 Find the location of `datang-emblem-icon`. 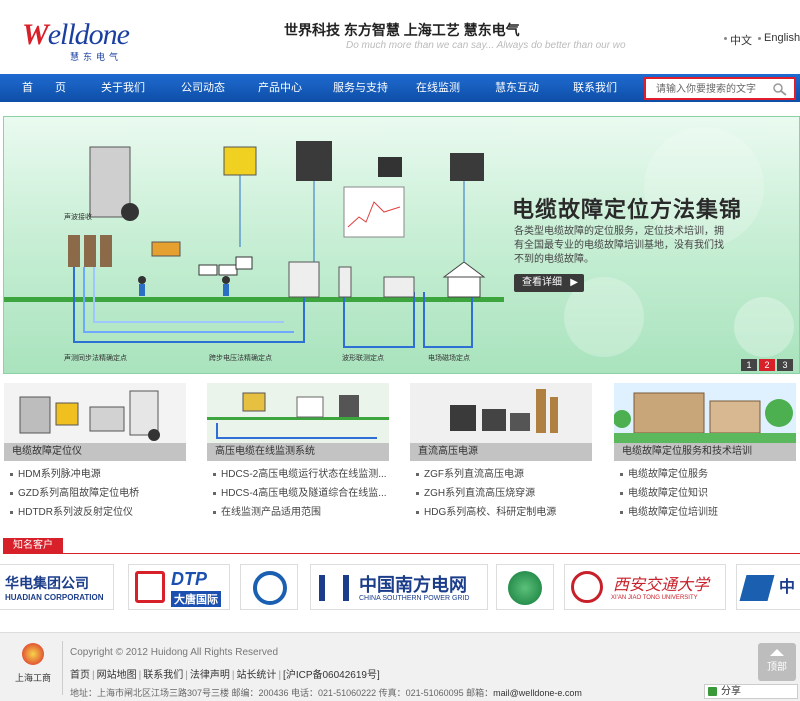

datang-emblem-icon is located at coordinates (150, 587).